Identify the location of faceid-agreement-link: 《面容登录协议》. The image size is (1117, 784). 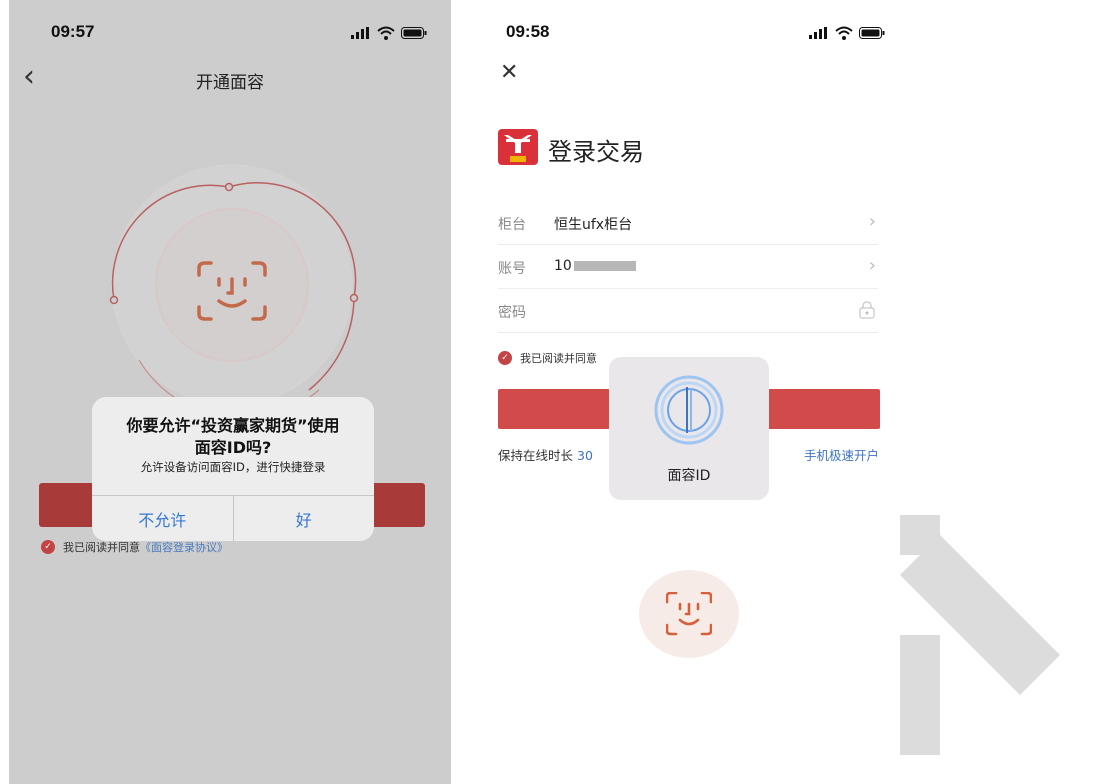
(184, 547).